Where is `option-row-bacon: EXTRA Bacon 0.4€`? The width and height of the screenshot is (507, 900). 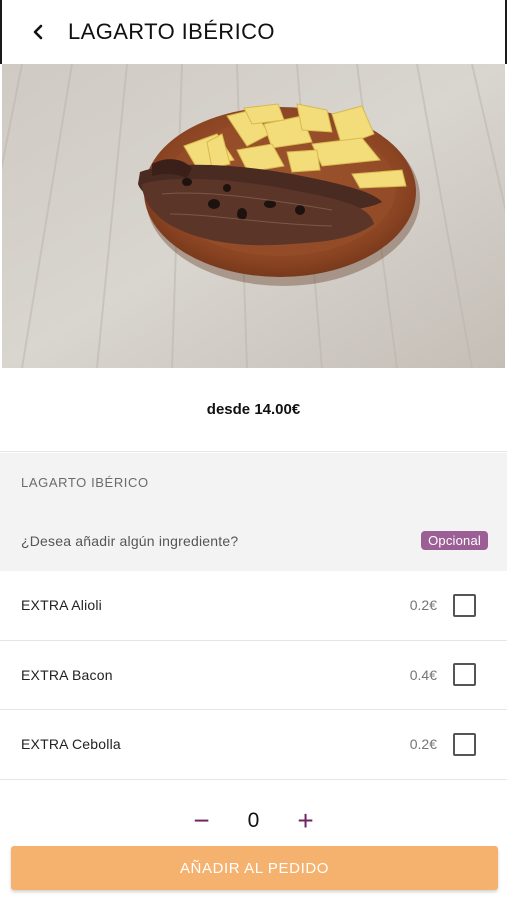
option-row-bacon: EXTRA Bacon 0.4€ is located at coordinates (253, 676).